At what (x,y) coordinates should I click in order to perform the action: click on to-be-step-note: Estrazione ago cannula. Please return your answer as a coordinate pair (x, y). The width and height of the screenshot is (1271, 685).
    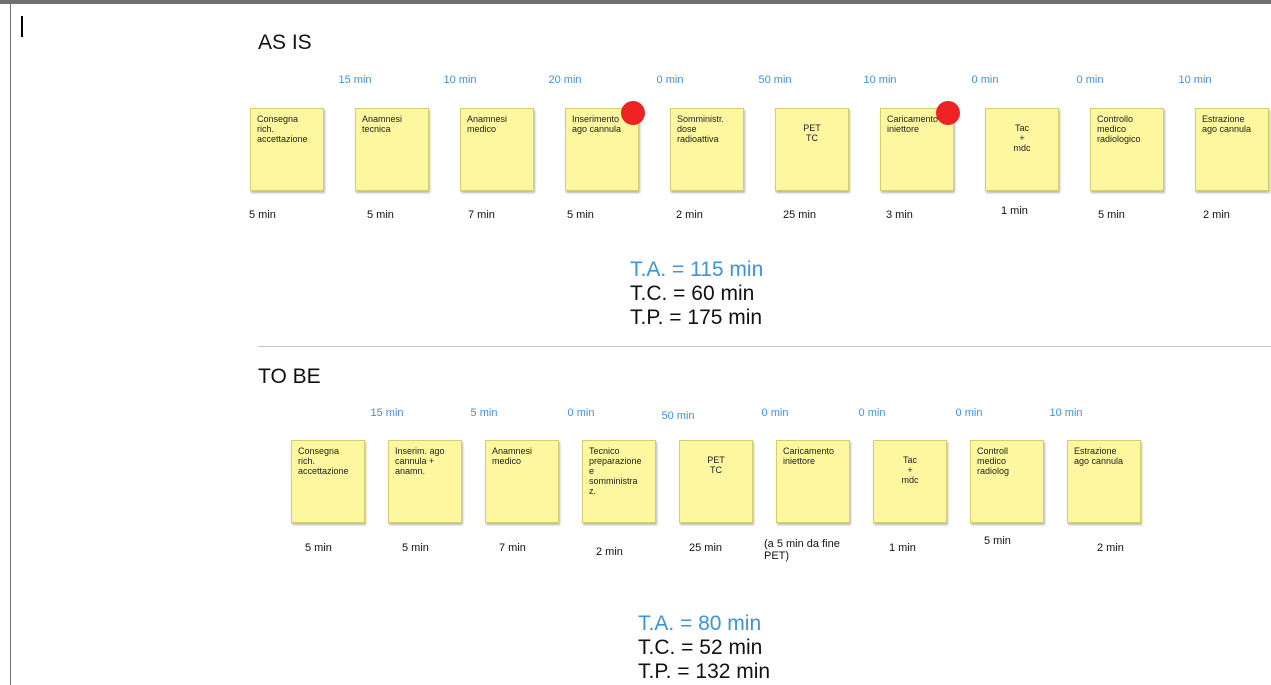
    Looking at the image, I should click on (1104, 481).